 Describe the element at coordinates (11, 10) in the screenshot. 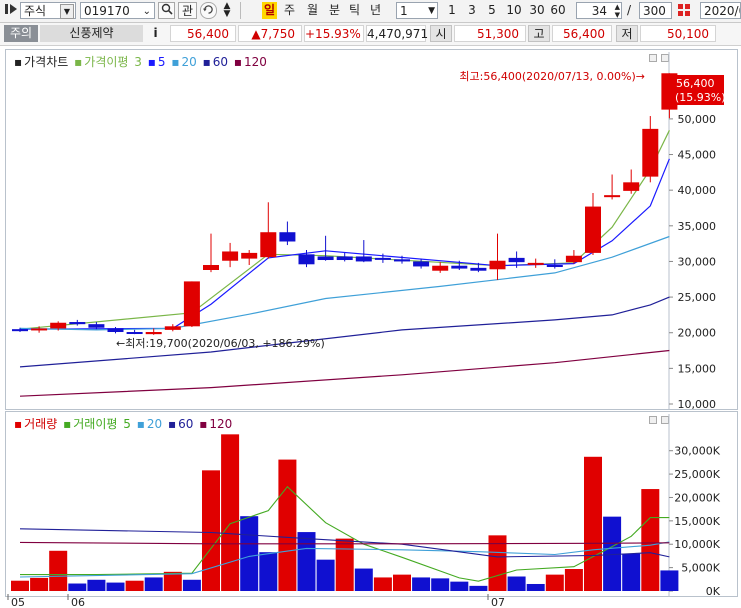

I see `panel-menu-icon` at that location.